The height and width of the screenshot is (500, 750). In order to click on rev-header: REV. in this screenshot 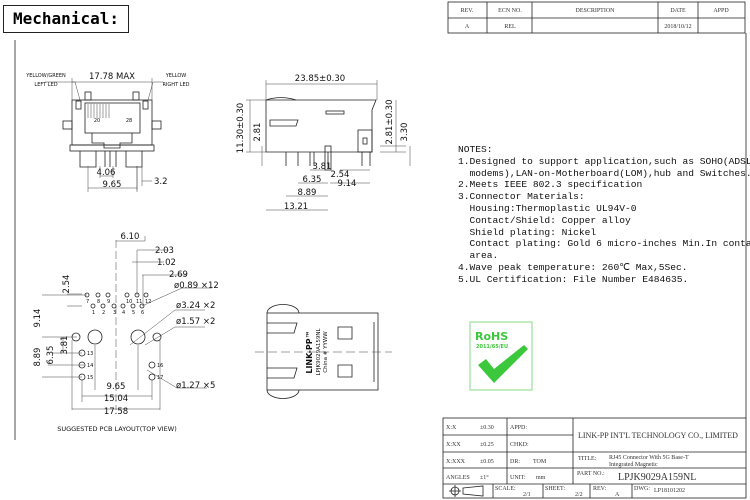, I will do `click(467, 11)`.